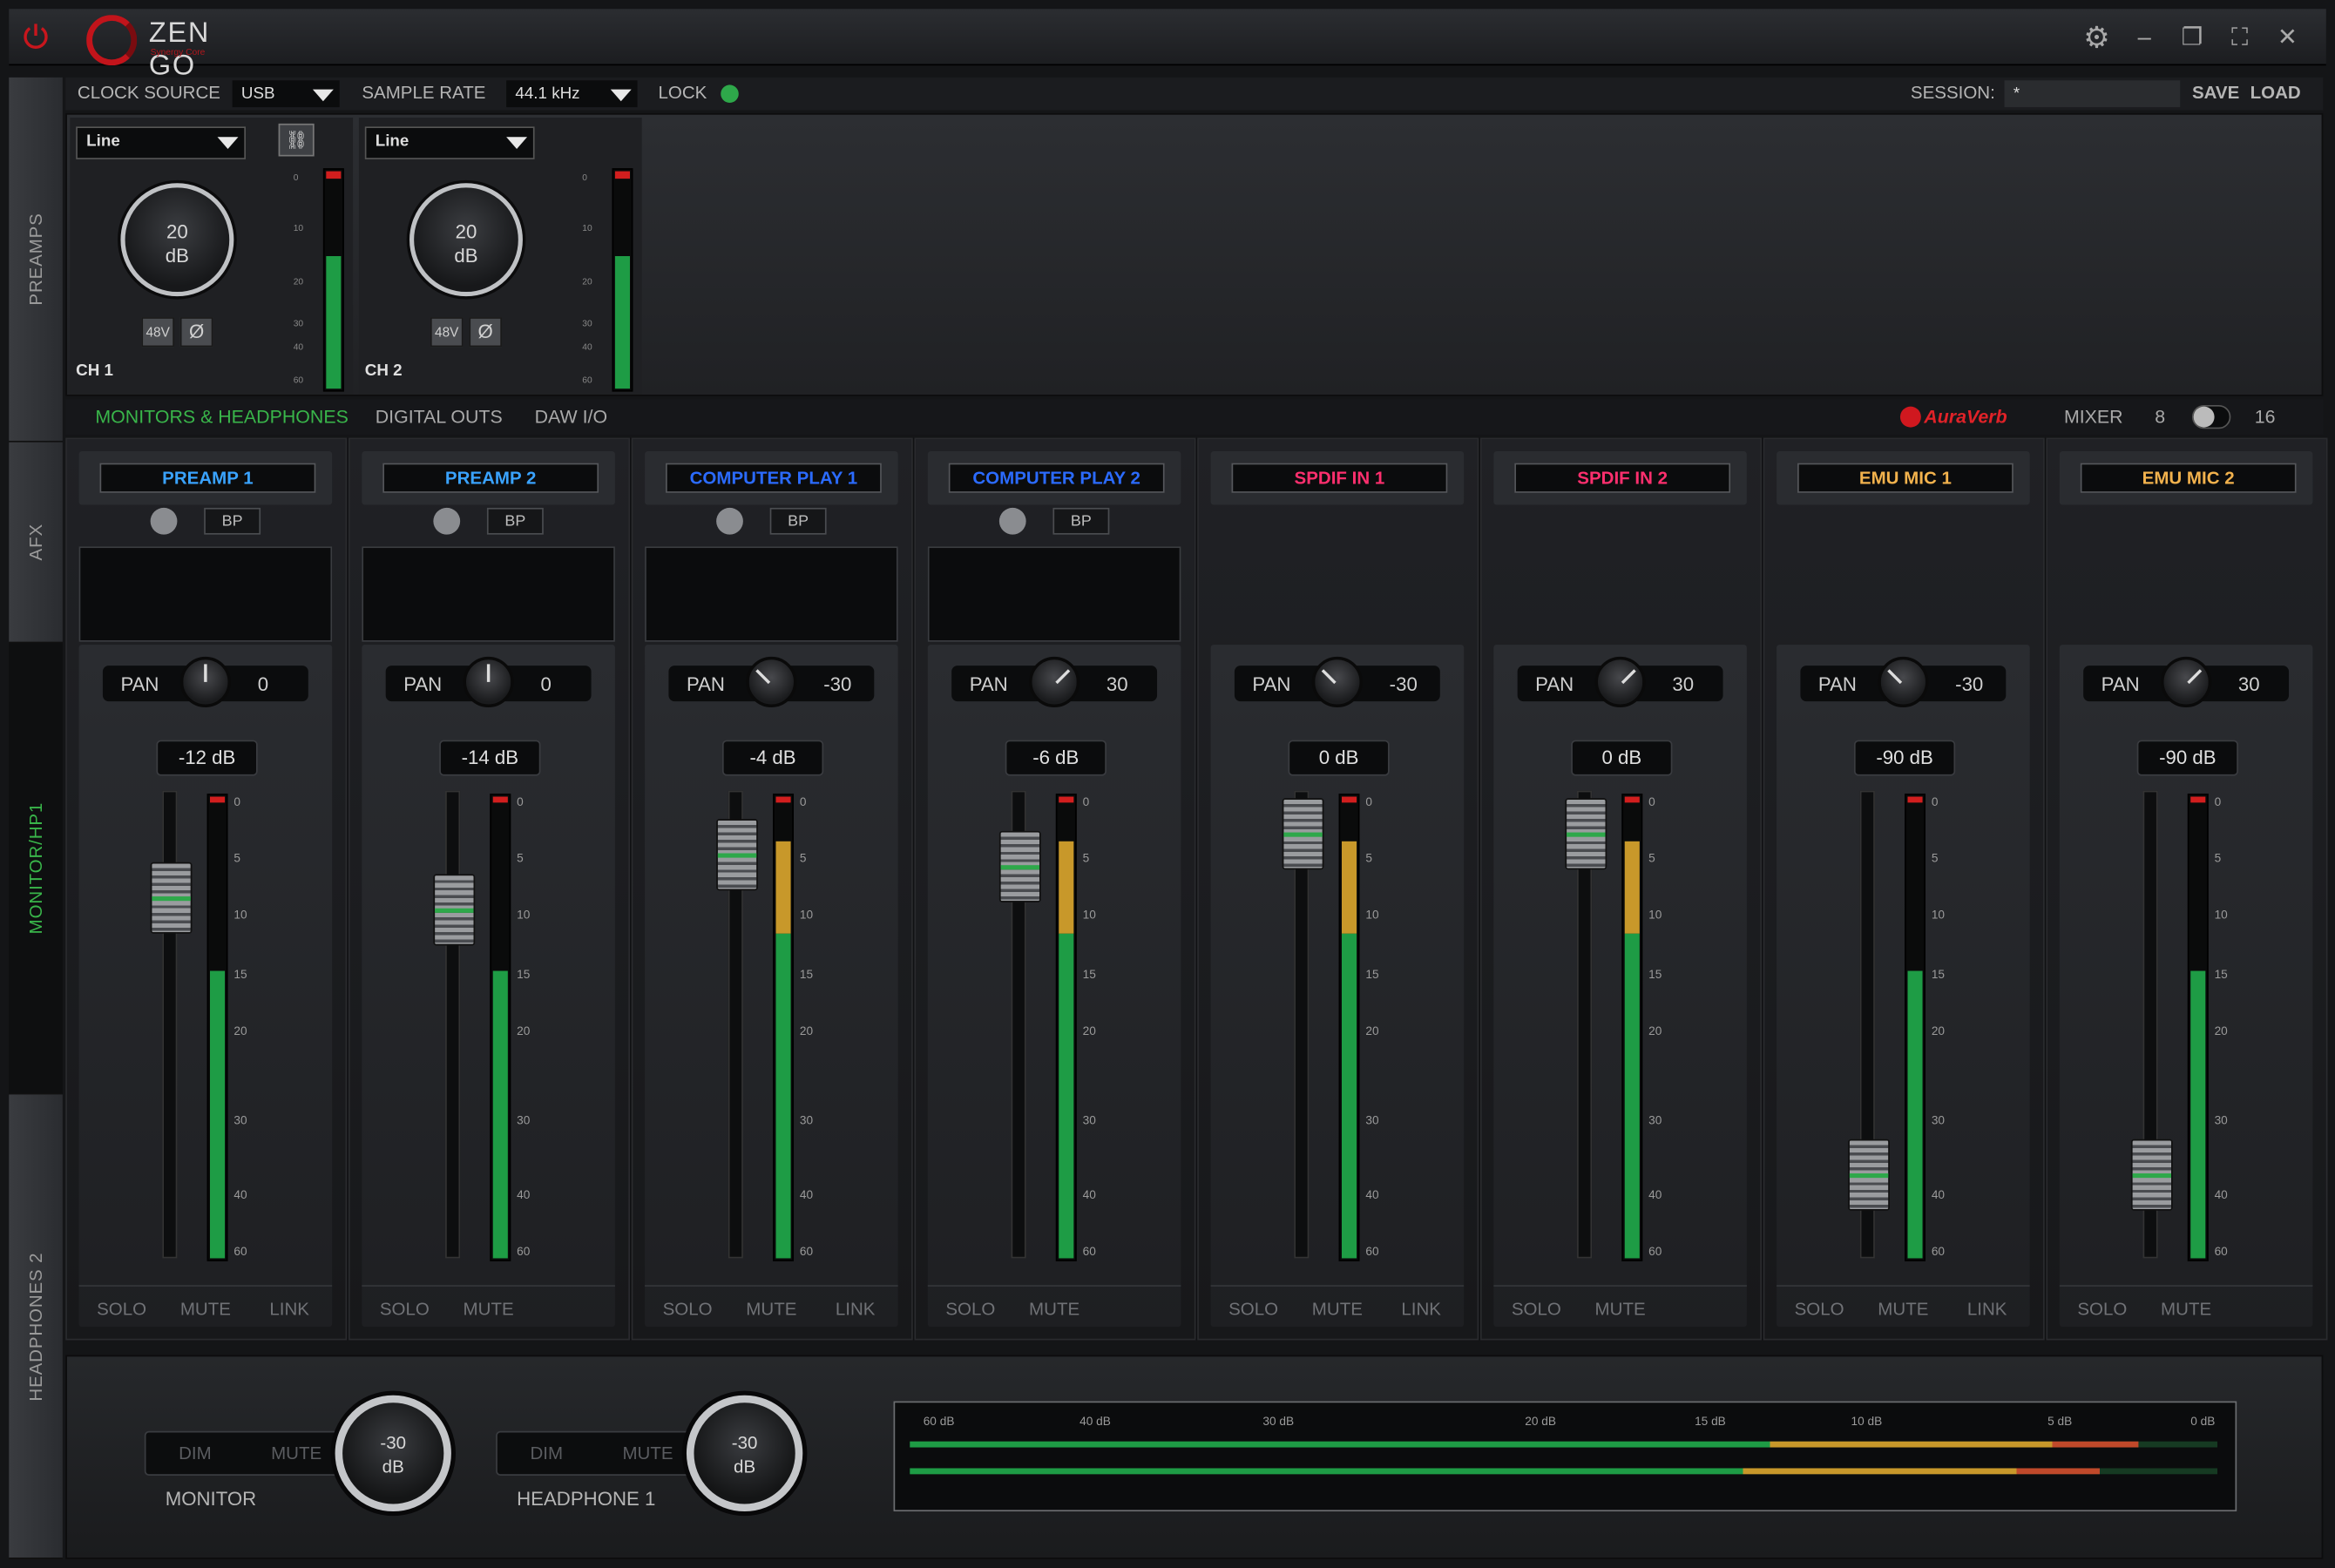 Image resolution: width=2335 pixels, height=1568 pixels. Describe the element at coordinates (36, 260) in the screenshot. I see `side-tab-preamps: PREAMPS` at that location.